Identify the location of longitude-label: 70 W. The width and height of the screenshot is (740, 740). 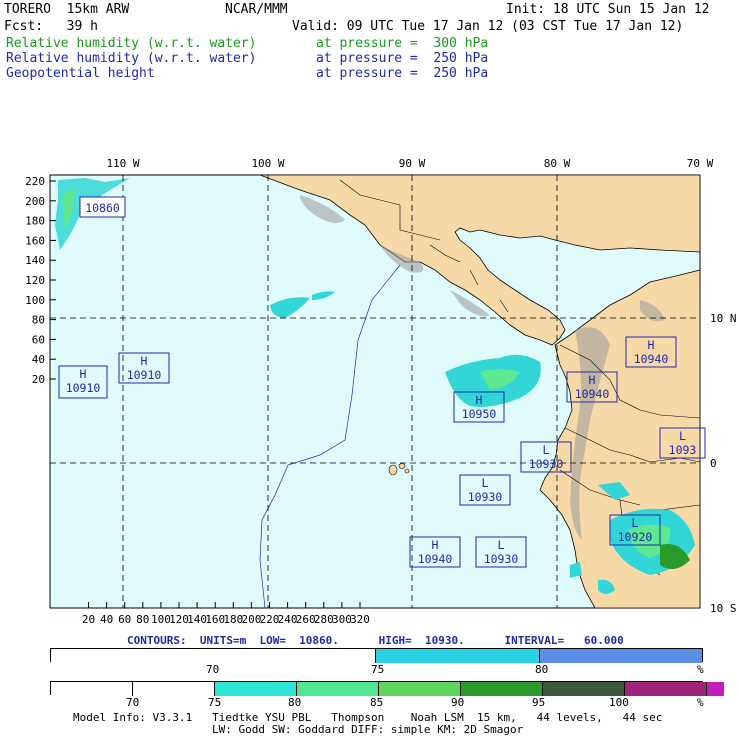
(700, 163).